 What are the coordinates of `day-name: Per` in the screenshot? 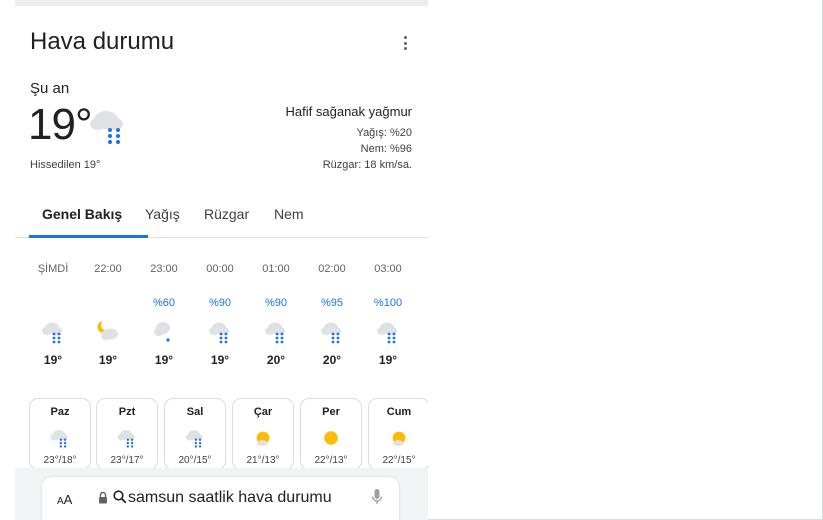 It's located at (331, 412).